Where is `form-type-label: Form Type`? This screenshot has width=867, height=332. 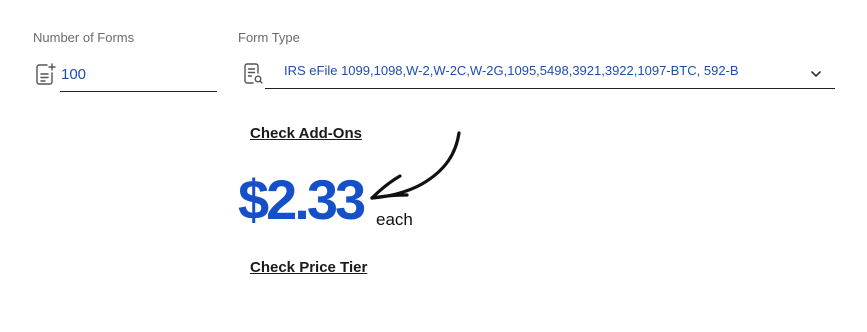
form-type-label: Form Type is located at coordinates (269, 37).